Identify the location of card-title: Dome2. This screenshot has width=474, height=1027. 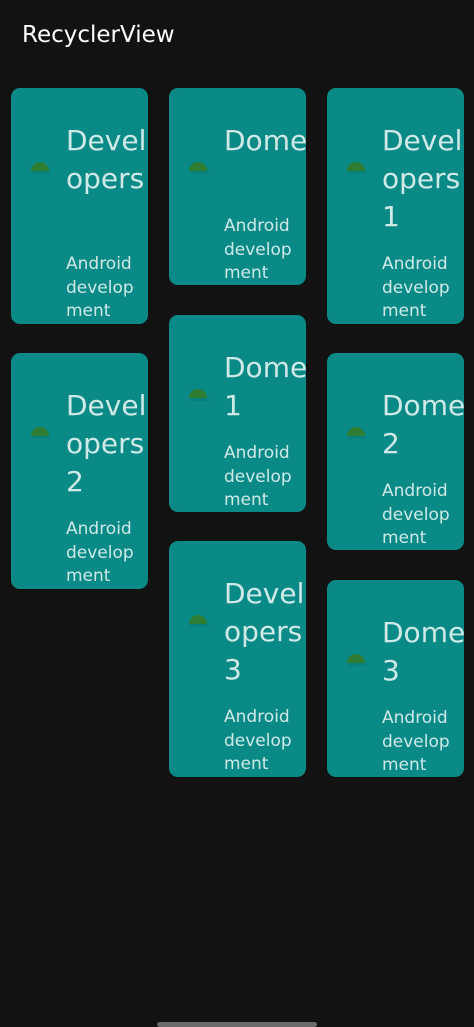
(423, 424).